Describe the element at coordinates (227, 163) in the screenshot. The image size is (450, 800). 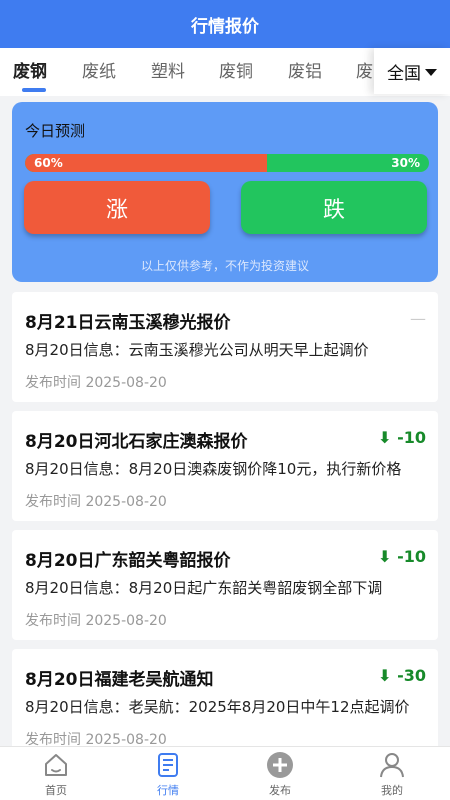
I see `sentiment-bar: 60% 30%` at that location.